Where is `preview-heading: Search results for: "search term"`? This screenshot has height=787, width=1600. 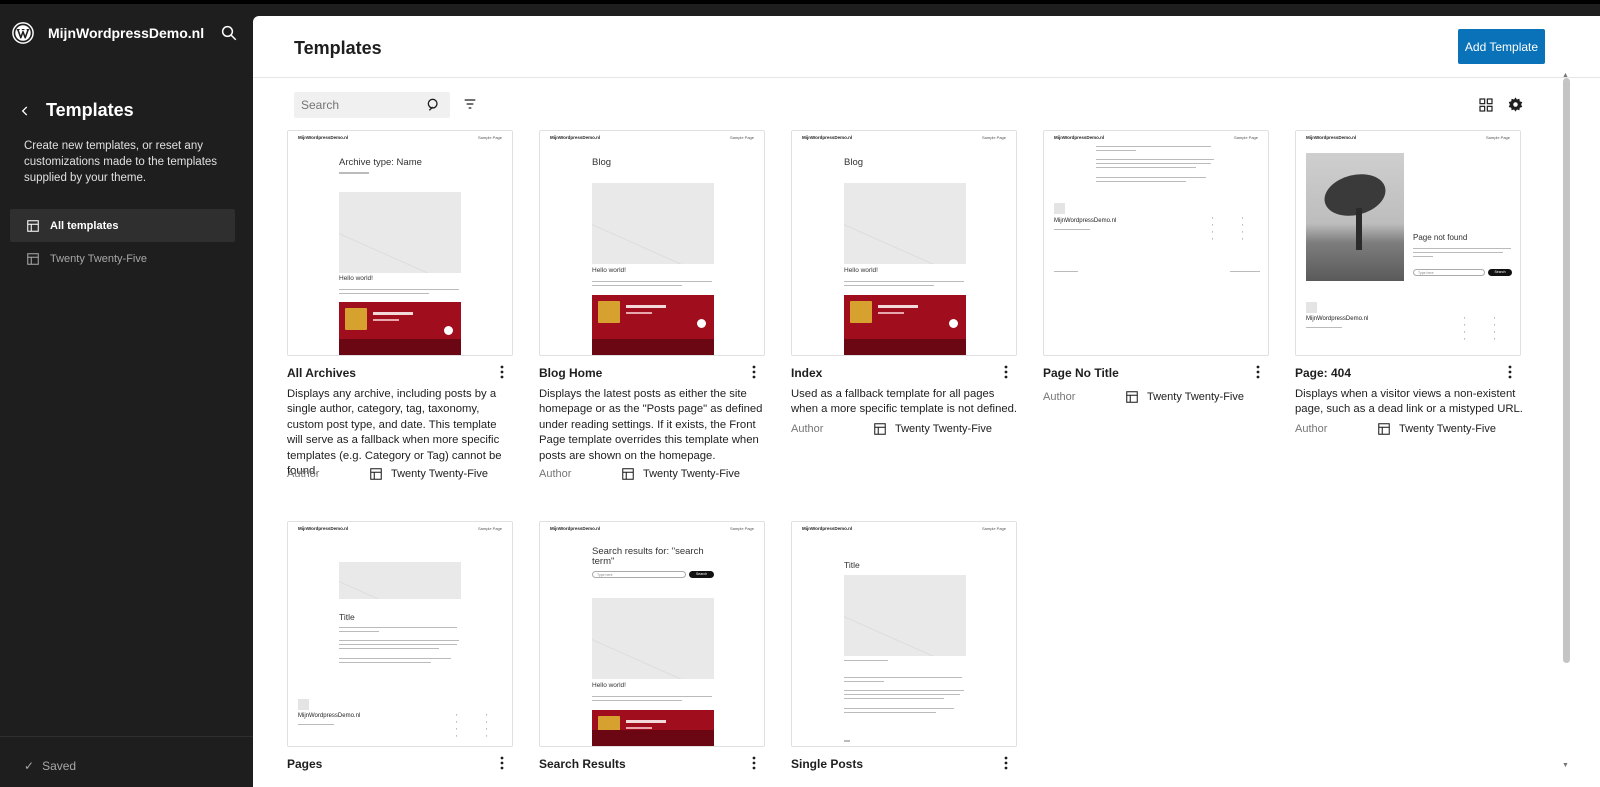 preview-heading: Search results for: "search term" is located at coordinates (648, 556).